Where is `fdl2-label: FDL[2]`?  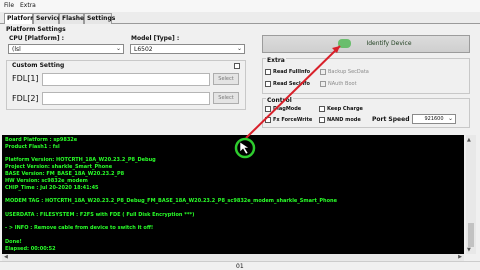
fdl2-label: FDL[2] is located at coordinates (25, 98).